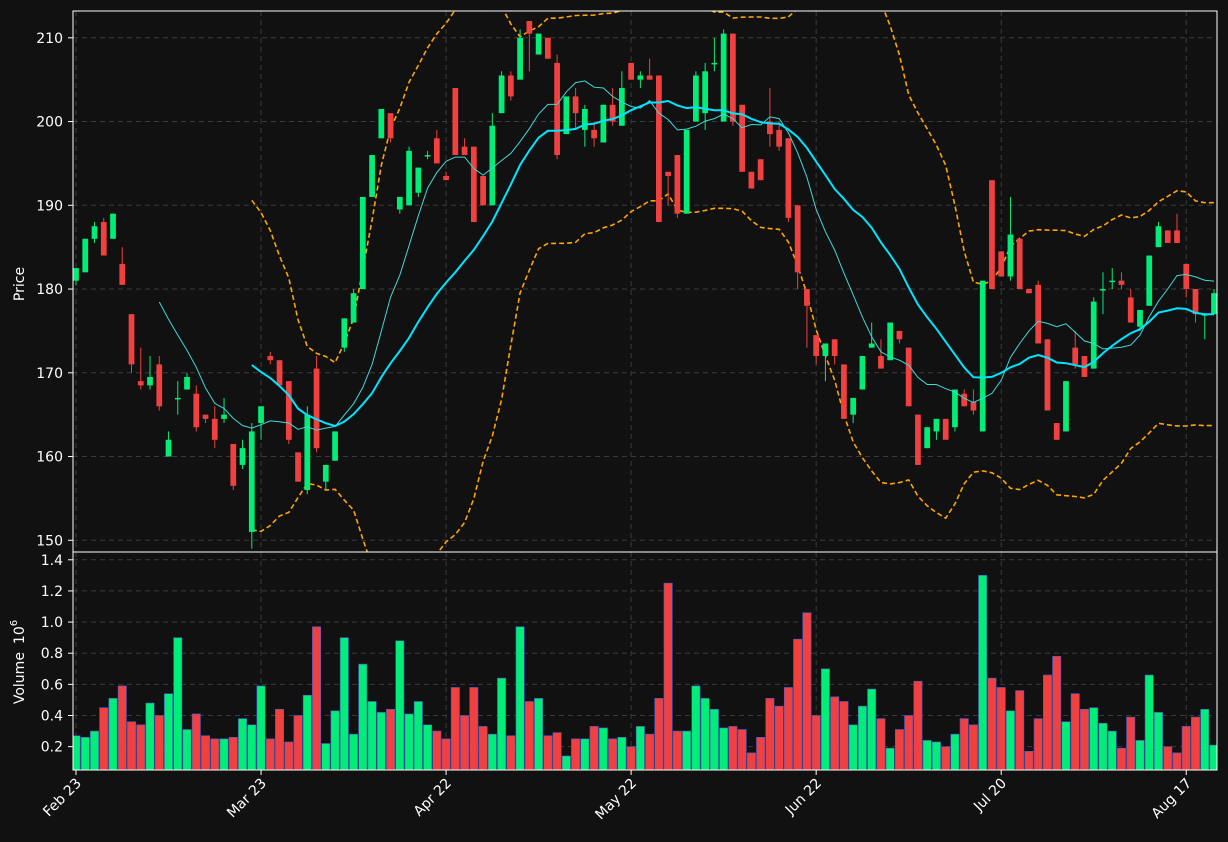 This screenshot has height=842, width=1228. What do you see at coordinates (52, 685) in the screenshot?
I see `volume-tick-label: 0.6` at bounding box center [52, 685].